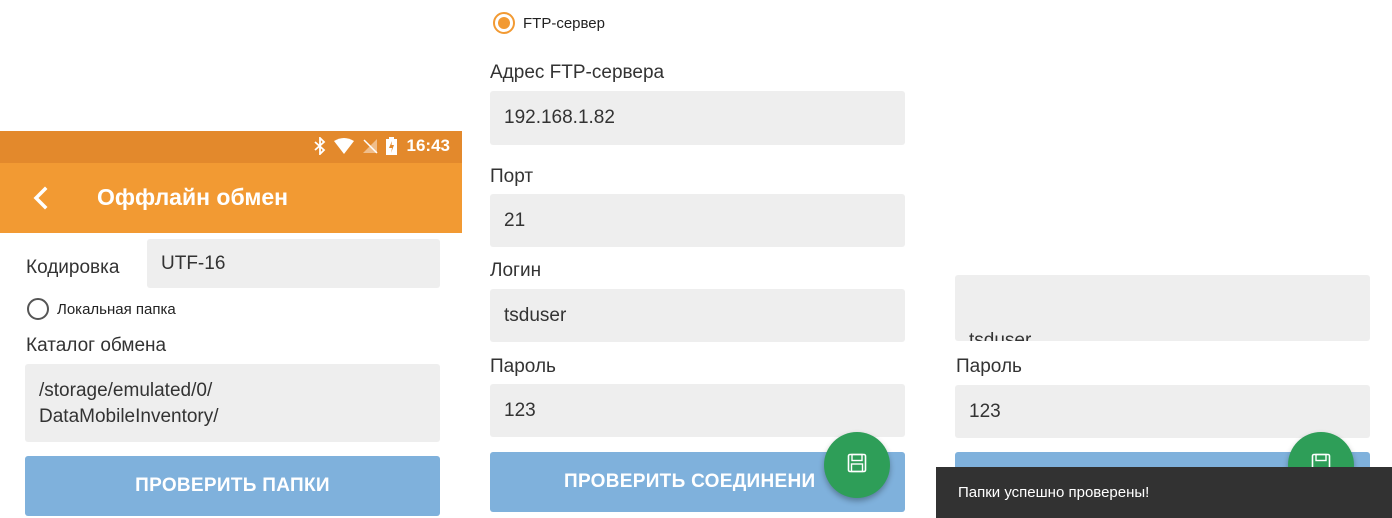 This screenshot has width=1392, height=518. I want to click on encoding-label: Кодировка, so click(73, 267).